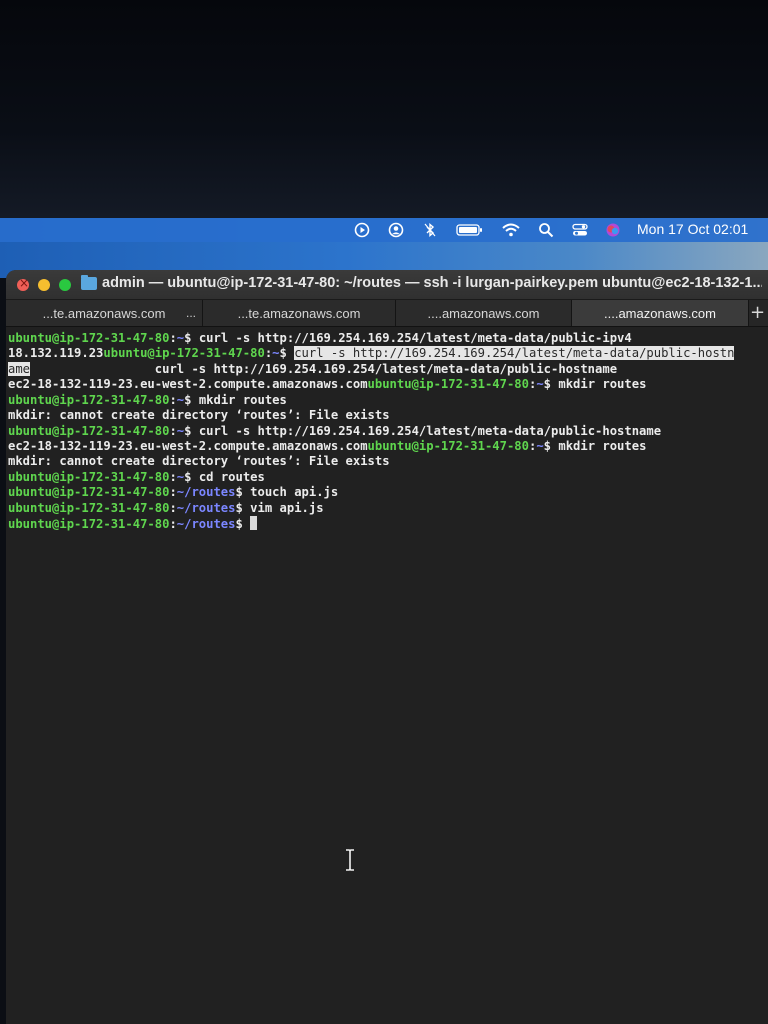 This screenshot has width=768, height=1024. I want to click on folder-icon, so click(89, 282).